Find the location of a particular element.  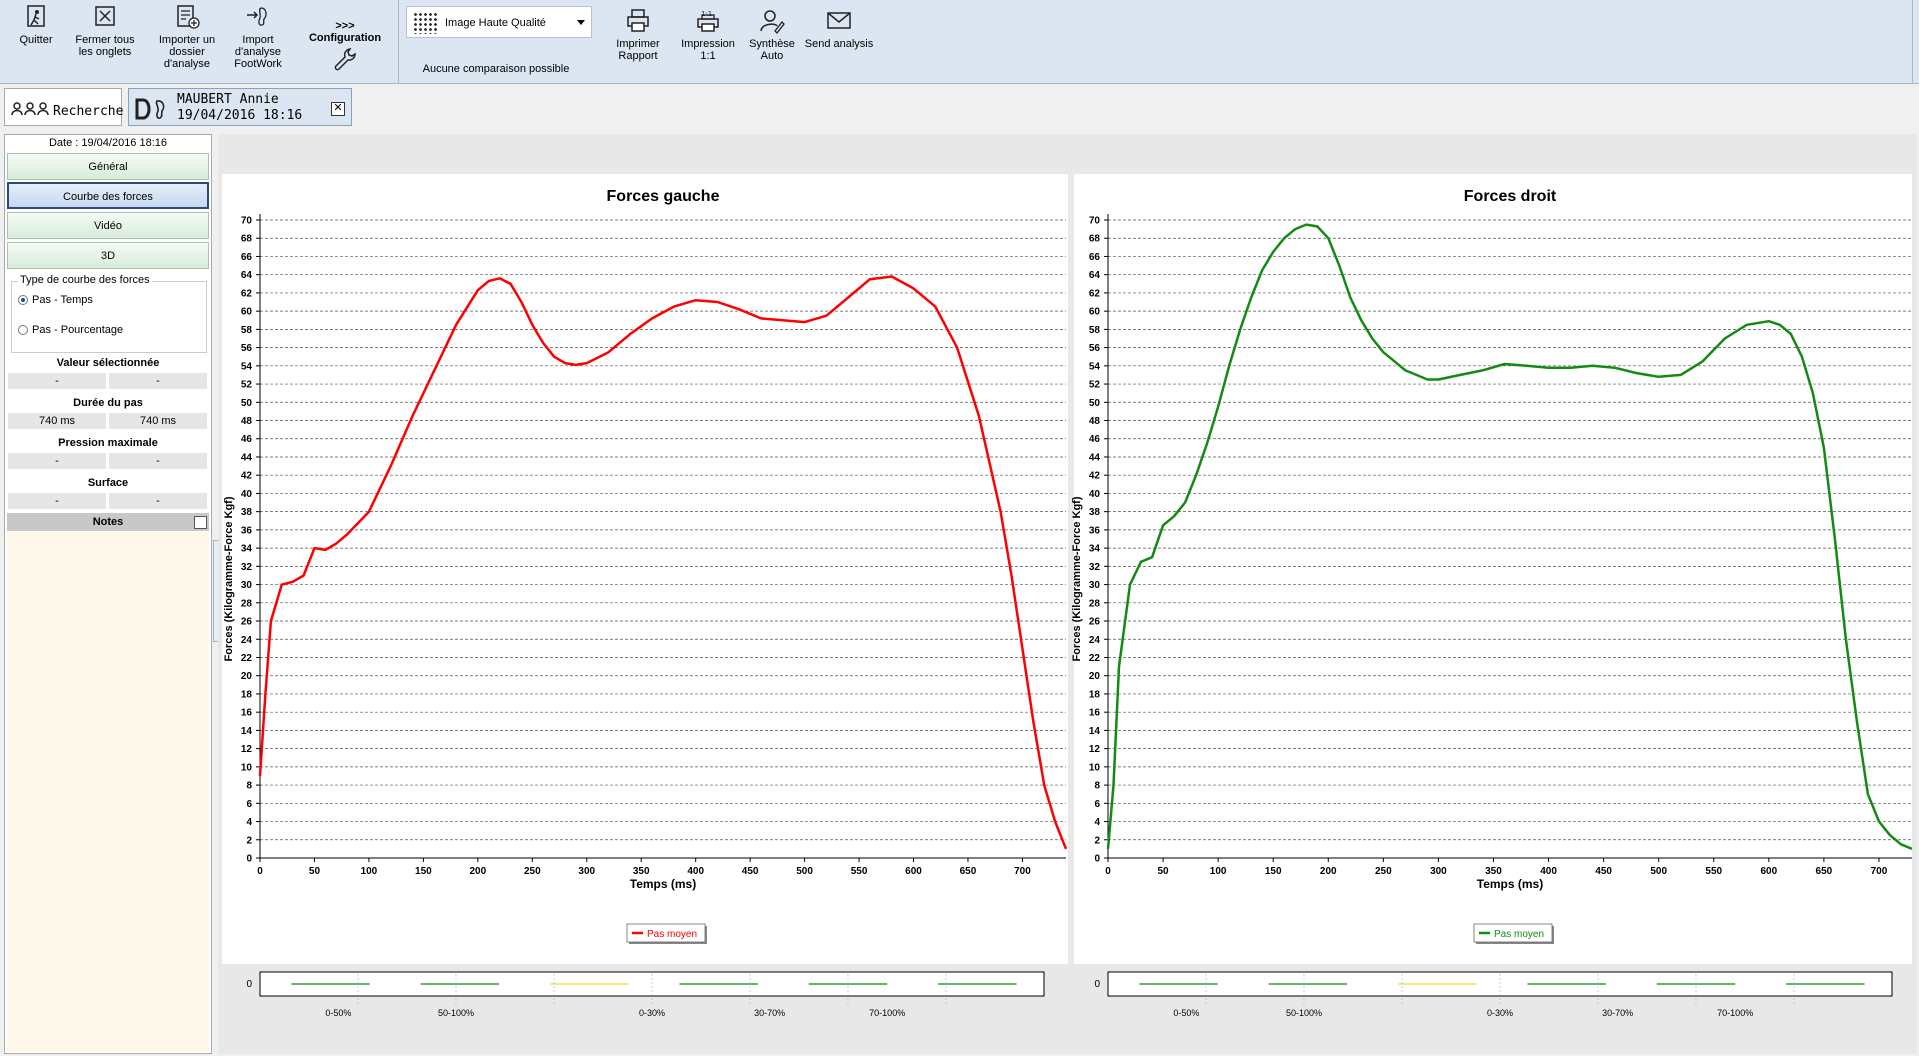

right-xtick-label: 550 is located at coordinates (1713, 871).